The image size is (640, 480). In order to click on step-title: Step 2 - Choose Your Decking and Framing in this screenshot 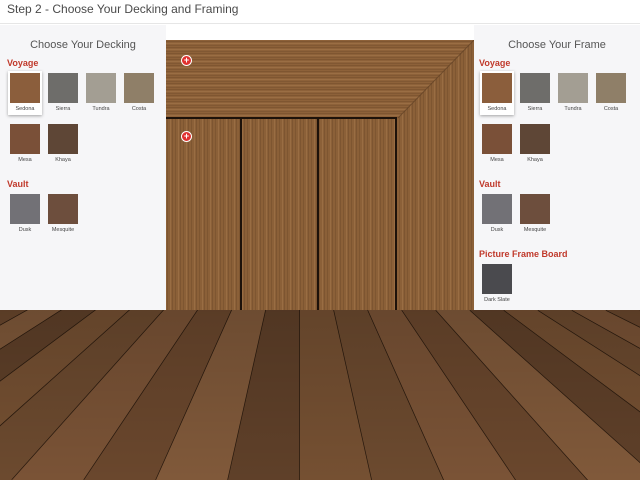, I will do `click(123, 9)`.